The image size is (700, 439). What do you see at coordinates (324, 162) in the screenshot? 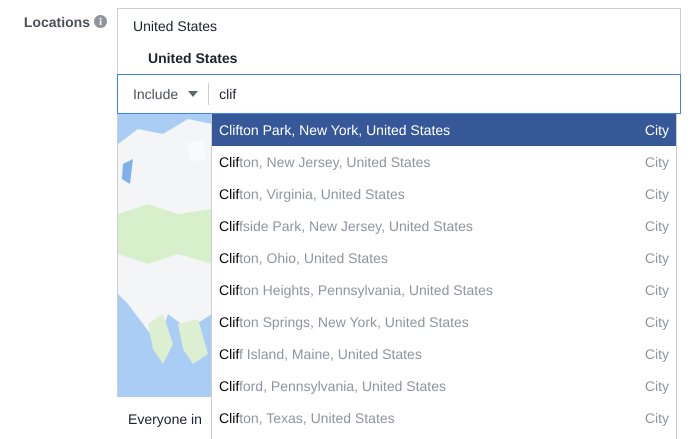
I see `suggestion-name: Clifton, New Jersey, United States` at bounding box center [324, 162].